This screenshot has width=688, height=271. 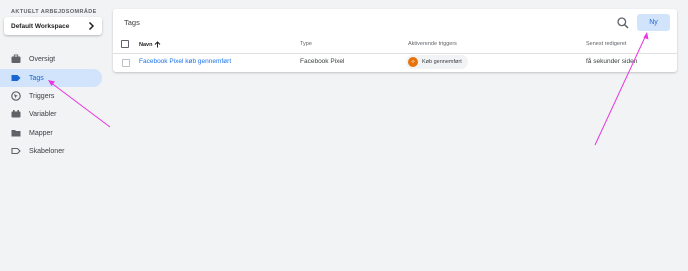 I want to click on tag-icon, so click(x=16, y=78).